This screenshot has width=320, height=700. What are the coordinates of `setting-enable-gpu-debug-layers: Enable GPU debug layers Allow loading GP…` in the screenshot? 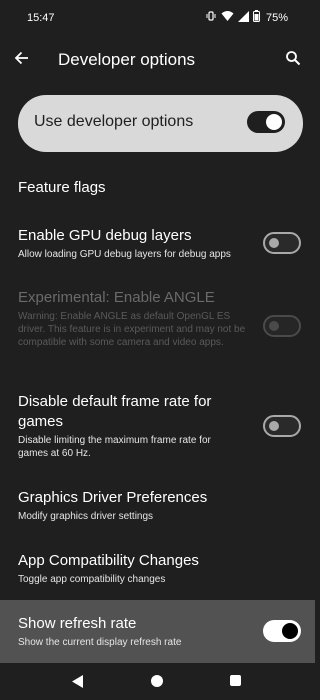 It's located at (157, 245).